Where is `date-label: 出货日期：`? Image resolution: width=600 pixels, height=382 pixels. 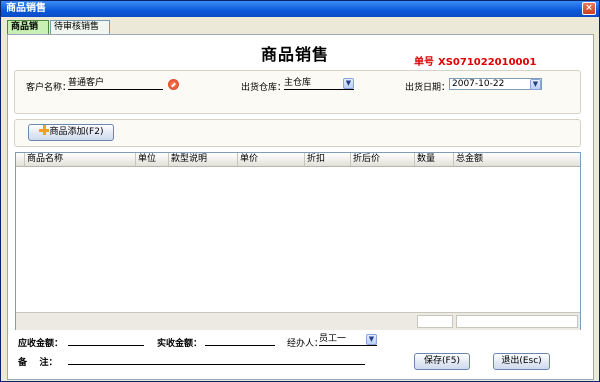
date-label: 出货日期： is located at coordinates (428, 88).